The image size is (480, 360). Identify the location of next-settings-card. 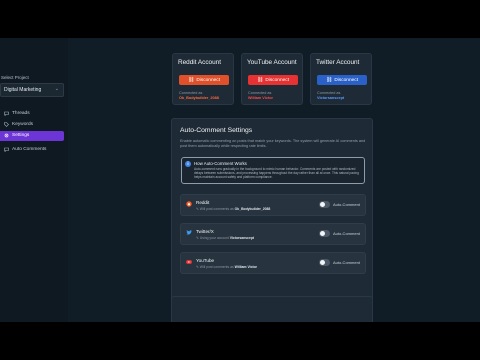
(272, 309).